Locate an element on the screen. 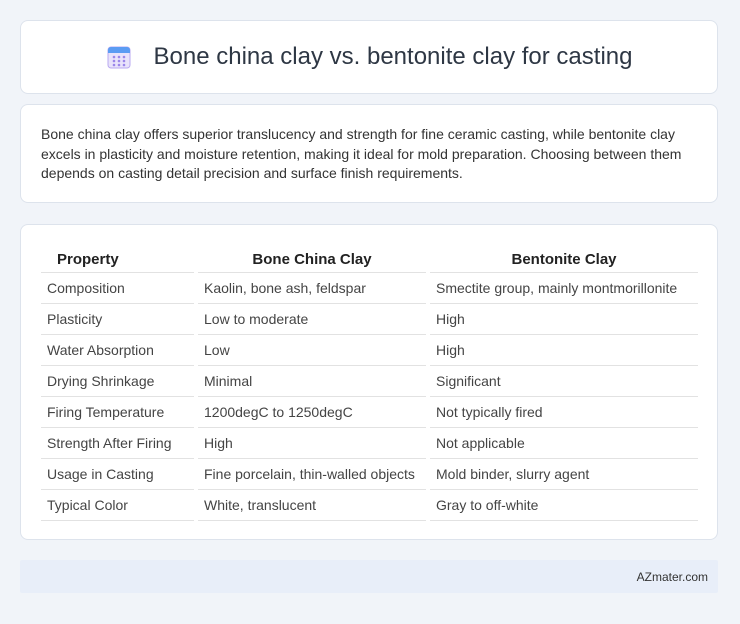 The image size is (740, 624). table-cell: Smectite group, mainly montmorillonite is located at coordinates (562, 288).